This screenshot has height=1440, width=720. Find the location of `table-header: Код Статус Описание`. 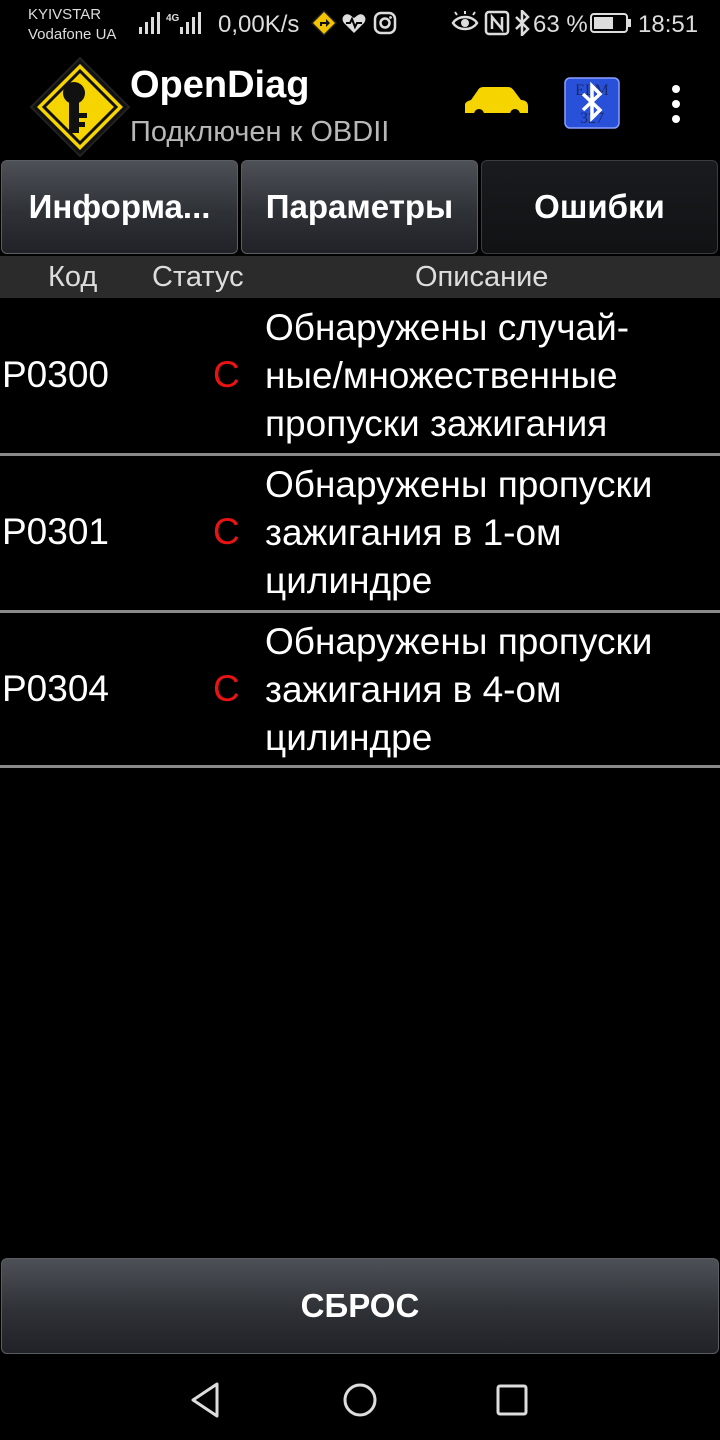

table-header: Код Статус Описание is located at coordinates (360, 277).